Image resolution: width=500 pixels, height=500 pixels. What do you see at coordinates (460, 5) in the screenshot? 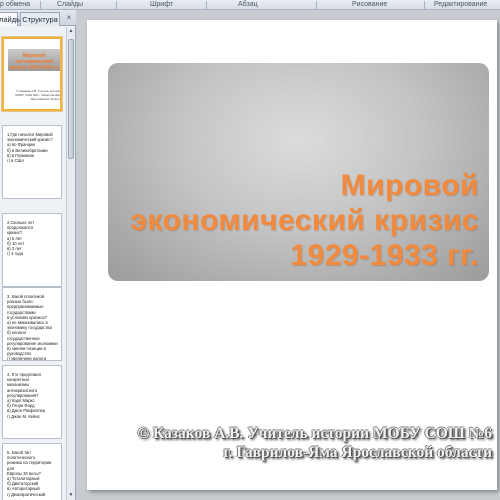
I see `ribbon-group-editing: Редактирование` at bounding box center [460, 5].